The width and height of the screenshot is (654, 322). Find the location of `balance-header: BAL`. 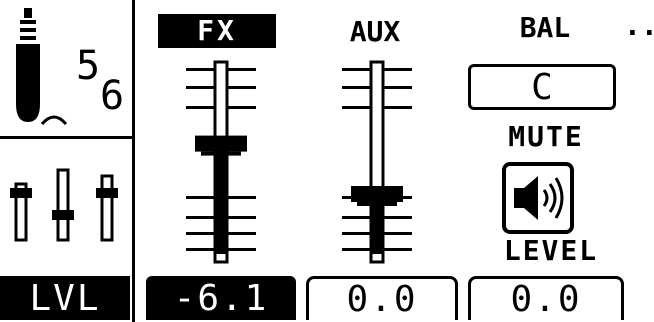

balance-header: BAL is located at coordinates (545, 28).